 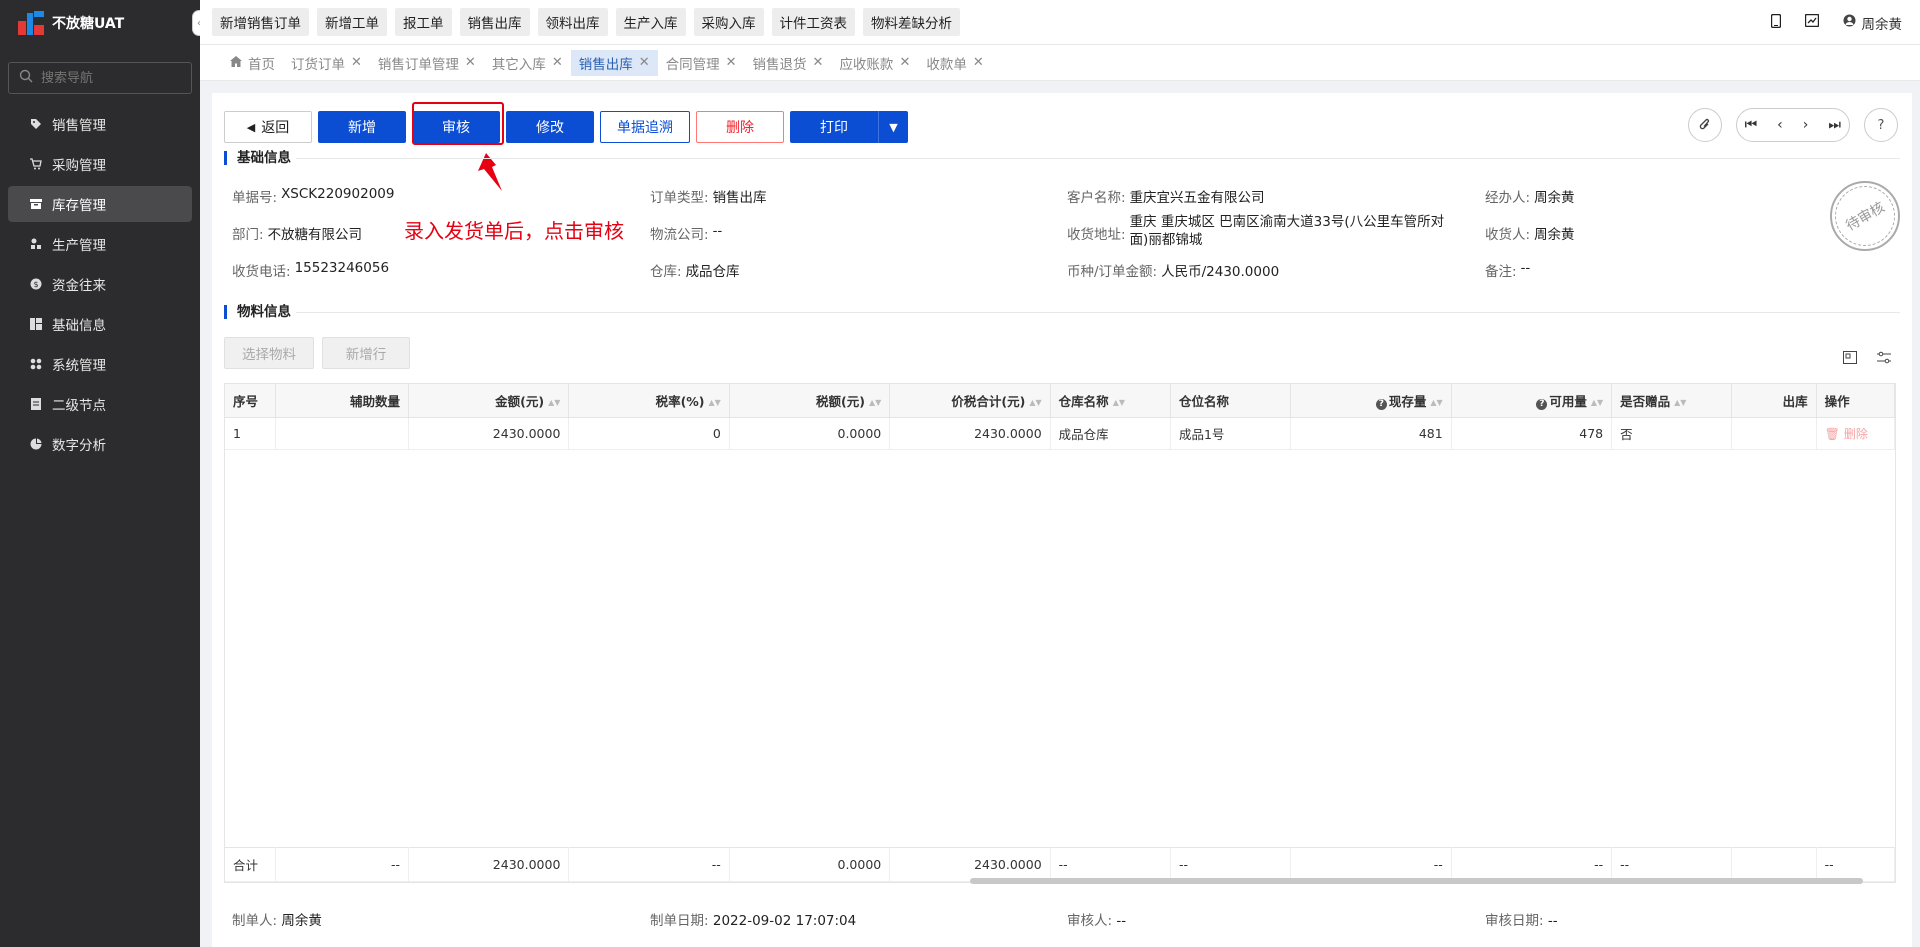 I want to click on back-button: ◀ 返回, so click(x=268, y=127).